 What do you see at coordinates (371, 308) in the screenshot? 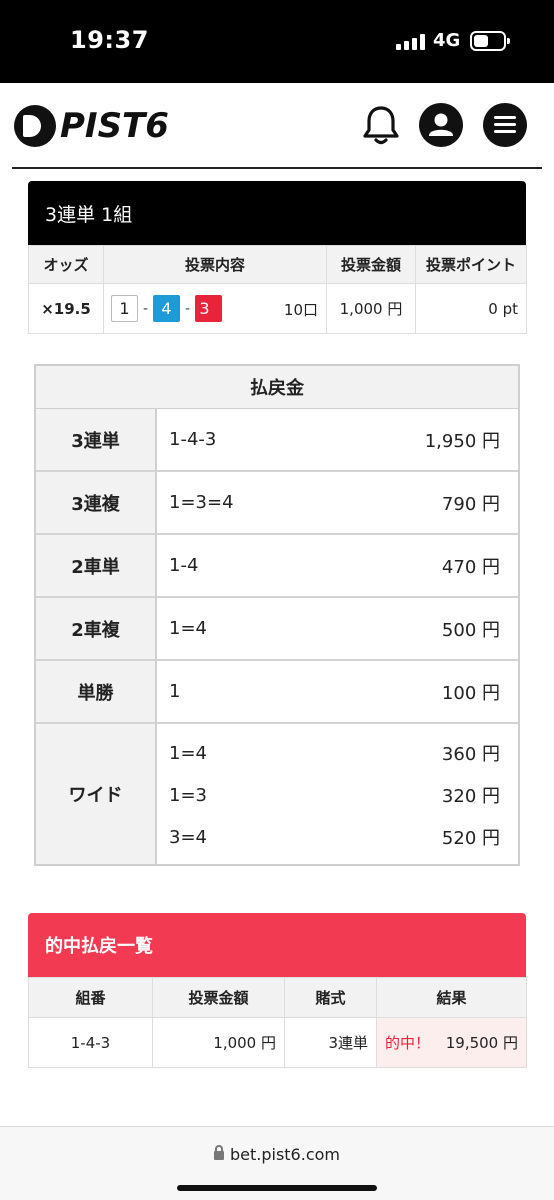
I see `bet-amount: 1,000 円` at bounding box center [371, 308].